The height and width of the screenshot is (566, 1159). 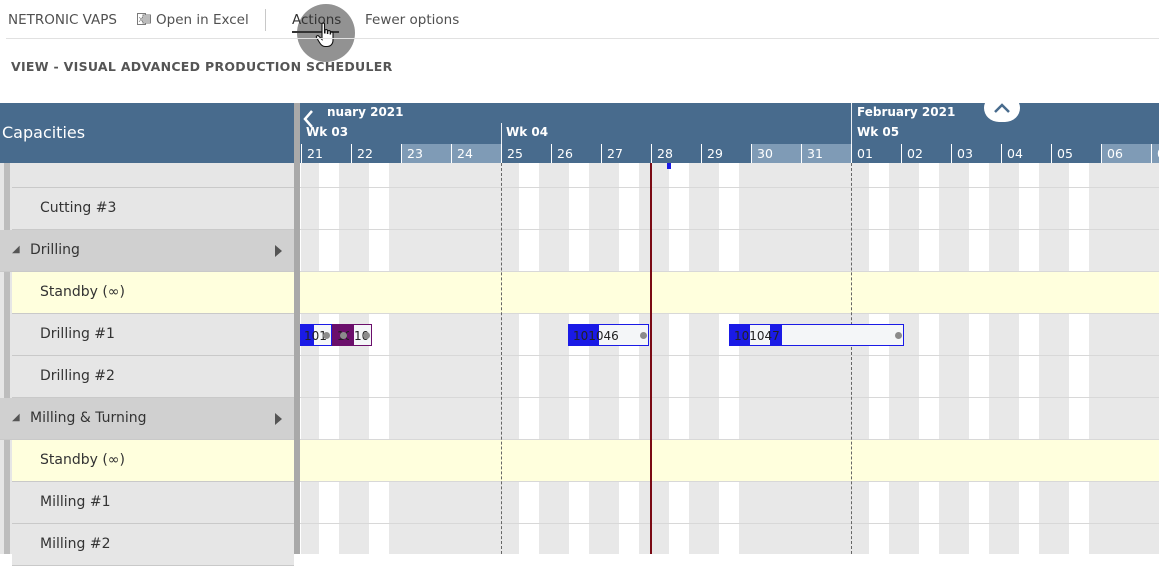 What do you see at coordinates (193, 20) in the screenshot?
I see `open-in-excel-button: X Open in Excel` at bounding box center [193, 20].